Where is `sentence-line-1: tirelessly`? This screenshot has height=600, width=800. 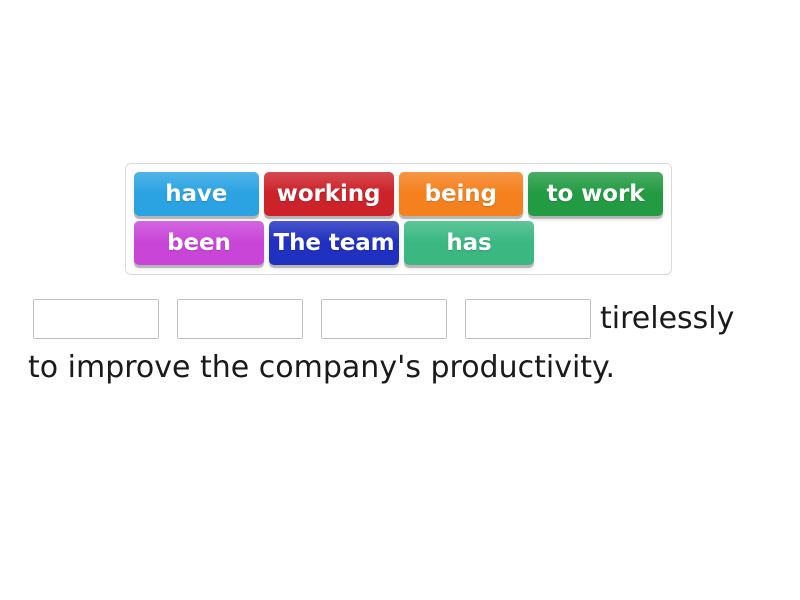
sentence-line-1: tirelessly is located at coordinates (404, 318).